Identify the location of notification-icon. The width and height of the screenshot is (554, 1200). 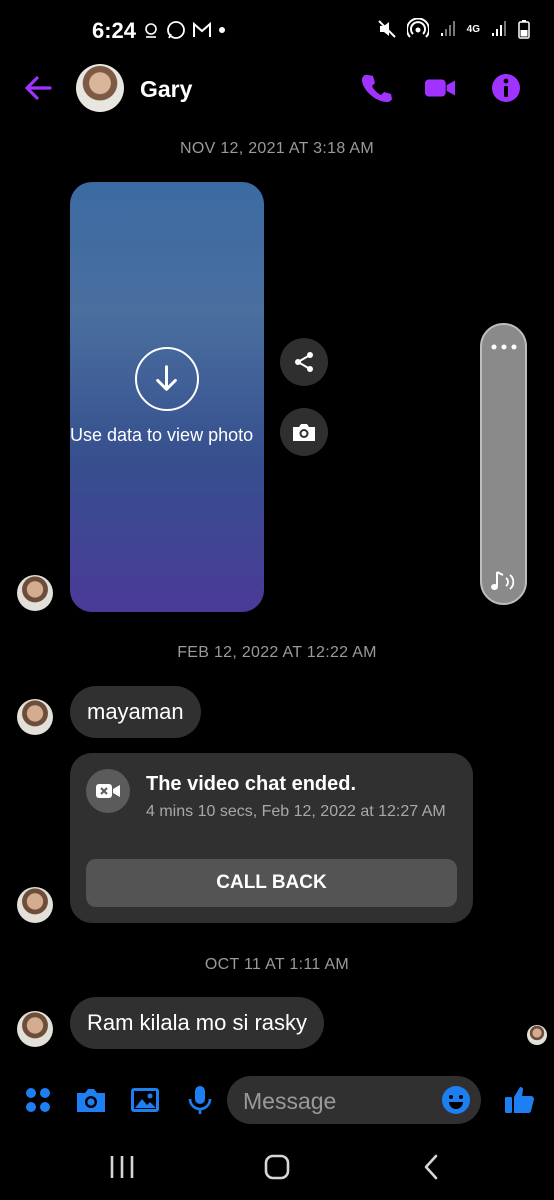
(151, 30).